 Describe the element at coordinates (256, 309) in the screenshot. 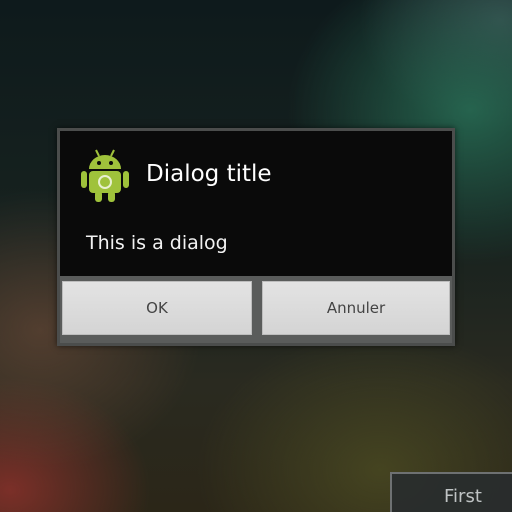

I see `dialog-button-bar: OK Annuler` at that location.